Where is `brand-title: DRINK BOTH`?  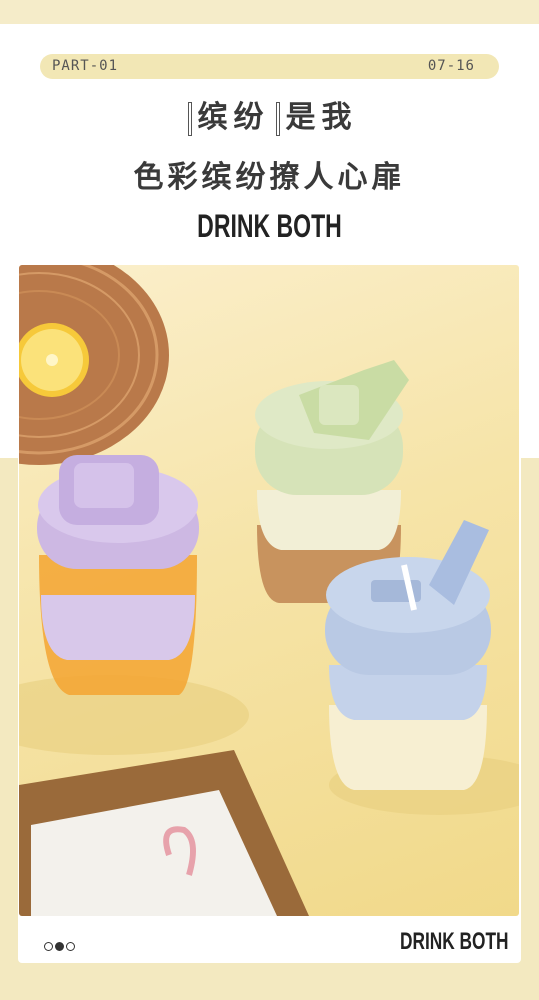 brand-title: DRINK BOTH is located at coordinates (269, 226).